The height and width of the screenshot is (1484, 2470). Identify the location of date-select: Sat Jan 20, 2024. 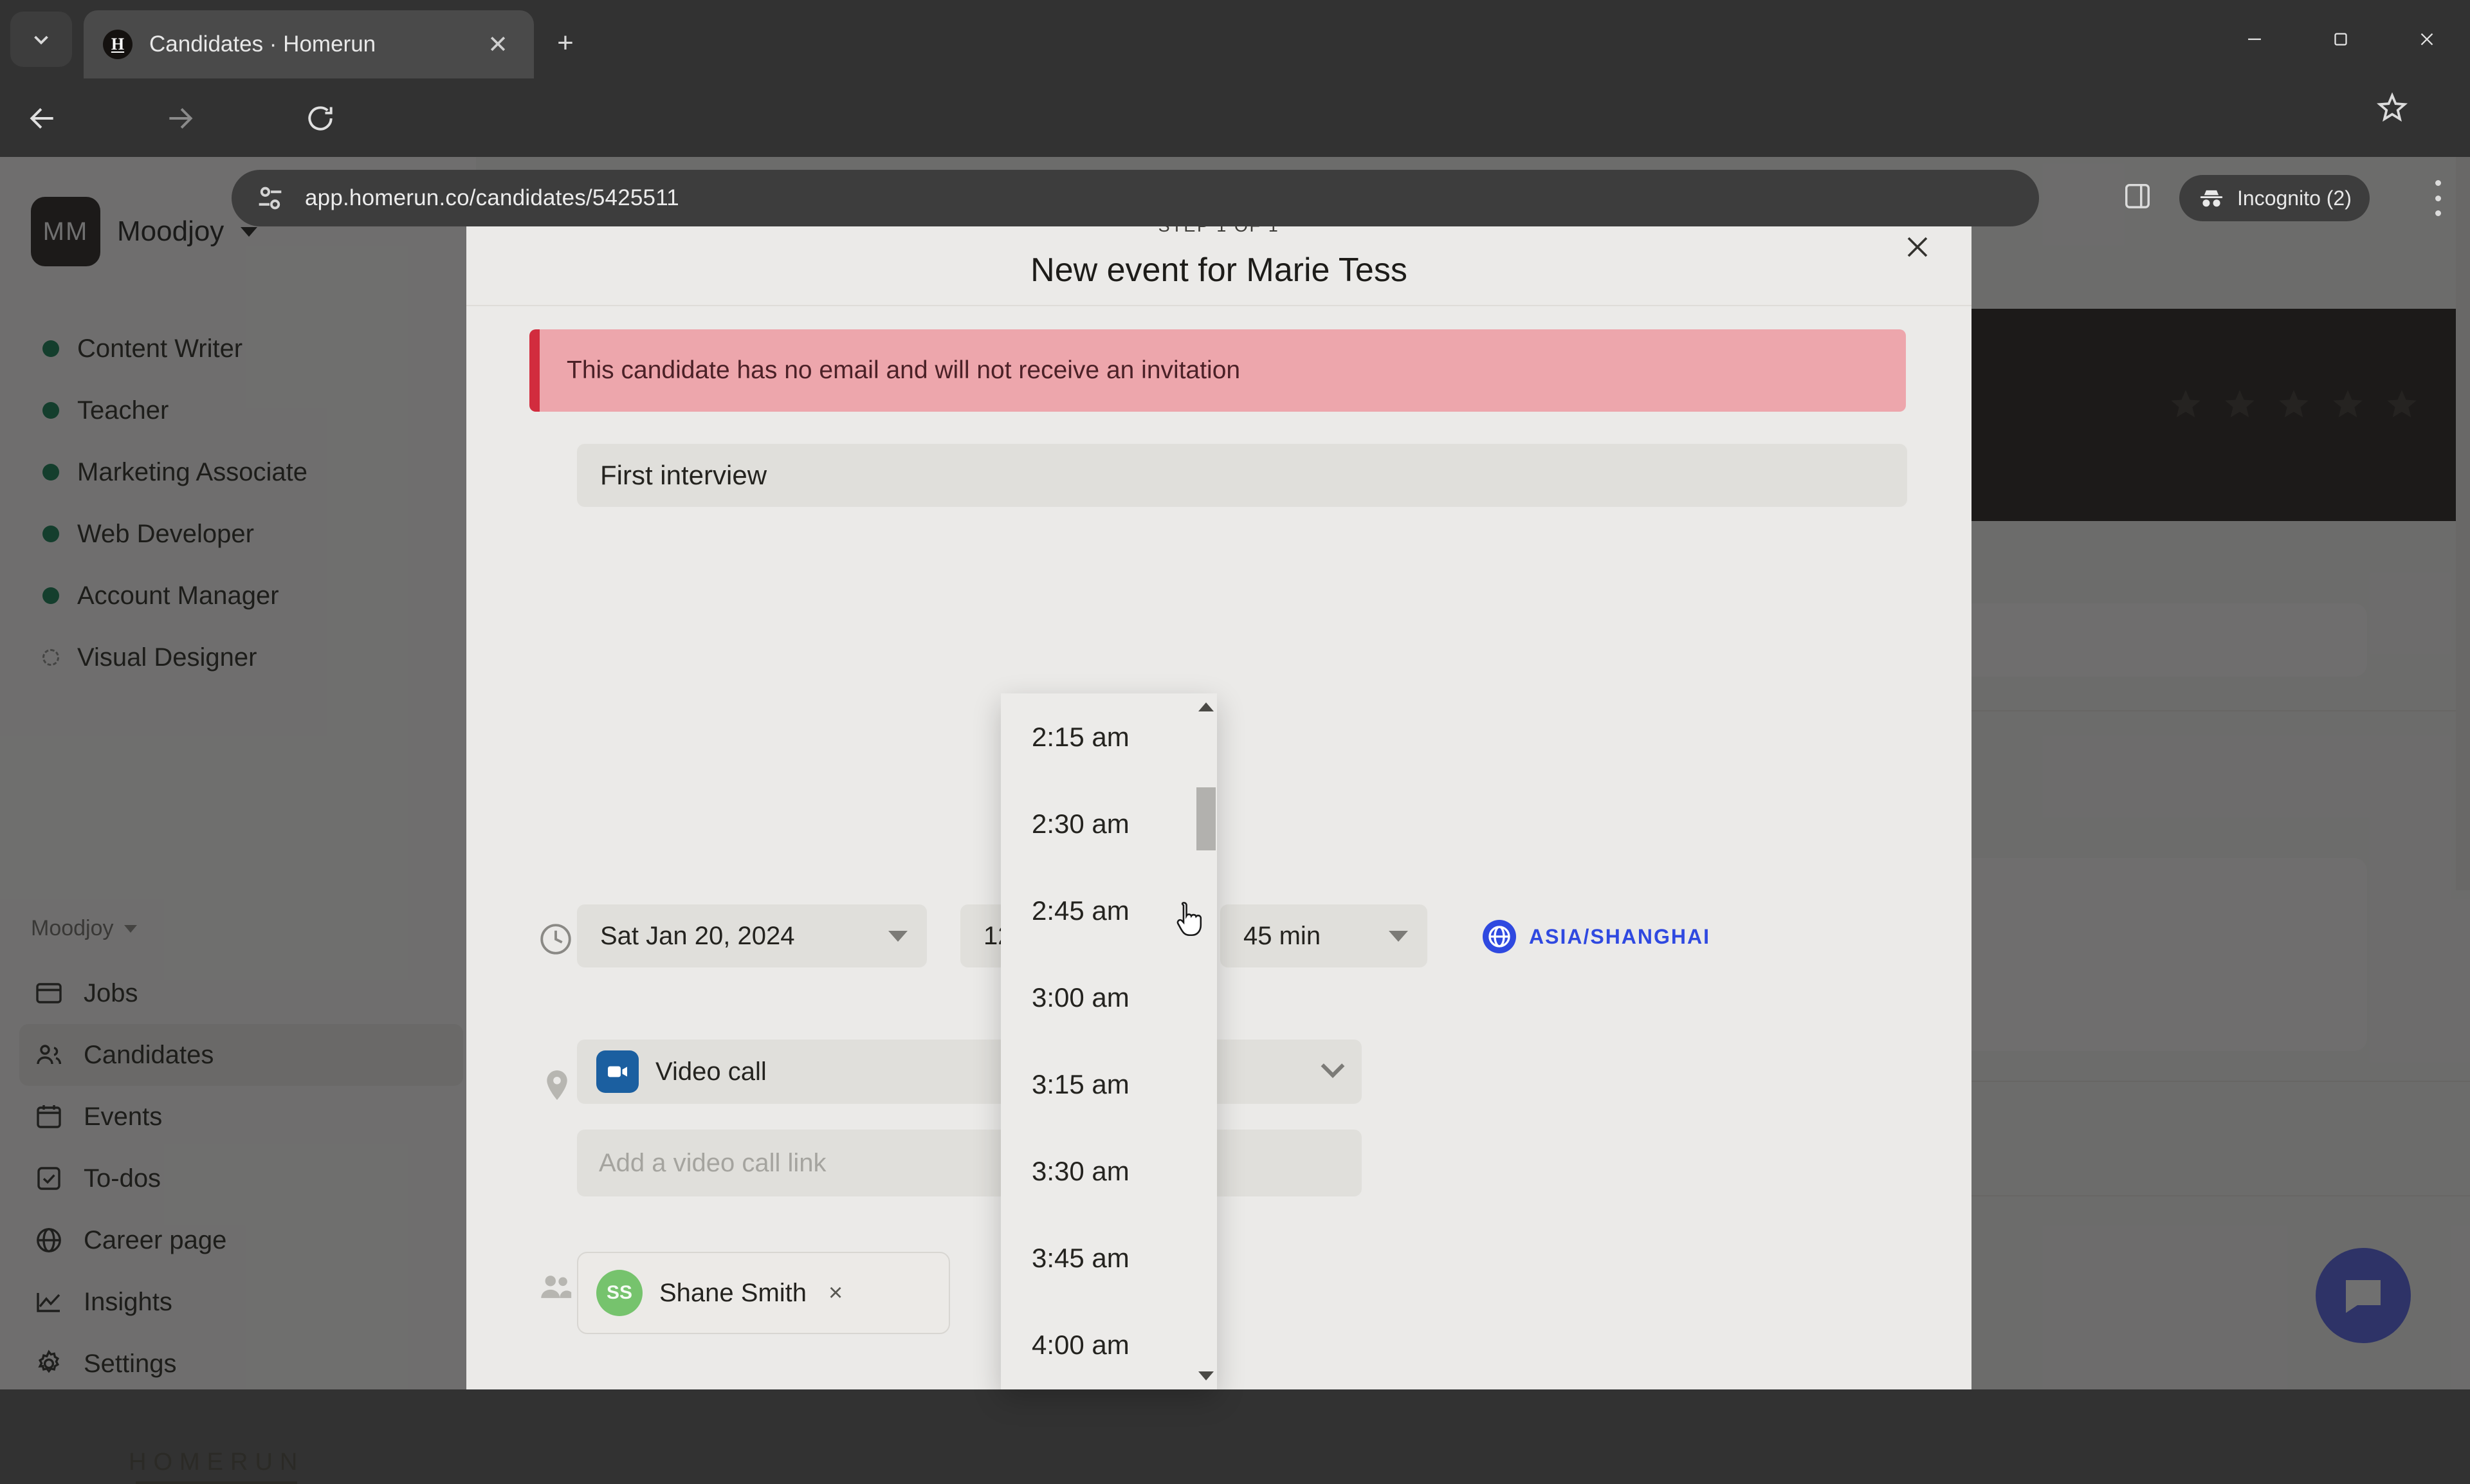
(752, 935).